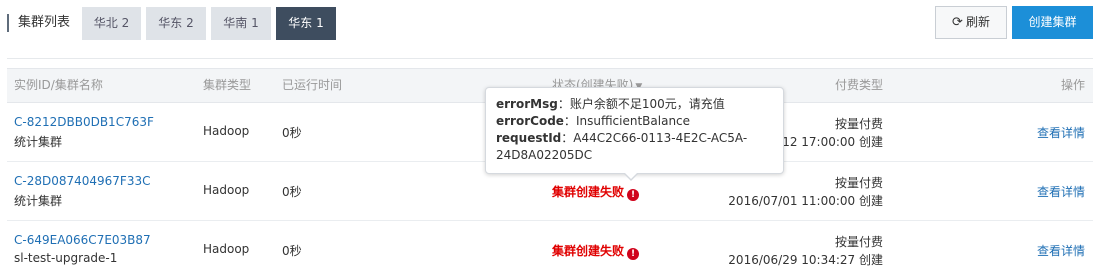 The image size is (1098, 270). What do you see at coordinates (176, 23) in the screenshot?
I see `tab-region-east-2: 华东 2` at bounding box center [176, 23].